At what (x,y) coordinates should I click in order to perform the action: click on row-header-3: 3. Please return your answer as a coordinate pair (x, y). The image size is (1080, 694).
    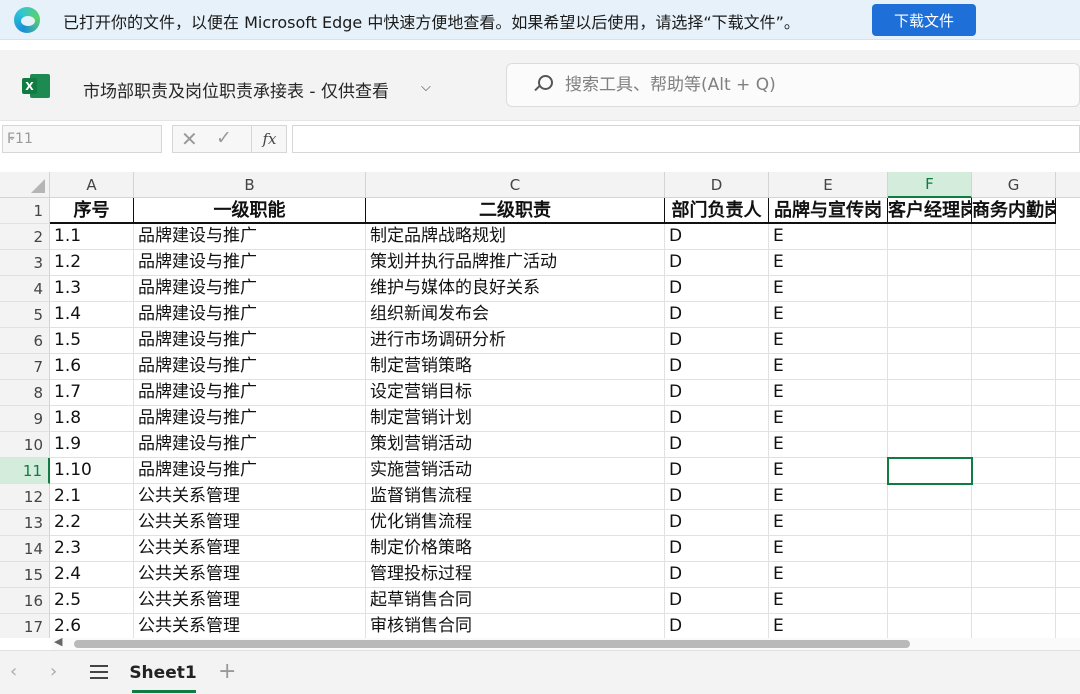
    Looking at the image, I should click on (25, 263).